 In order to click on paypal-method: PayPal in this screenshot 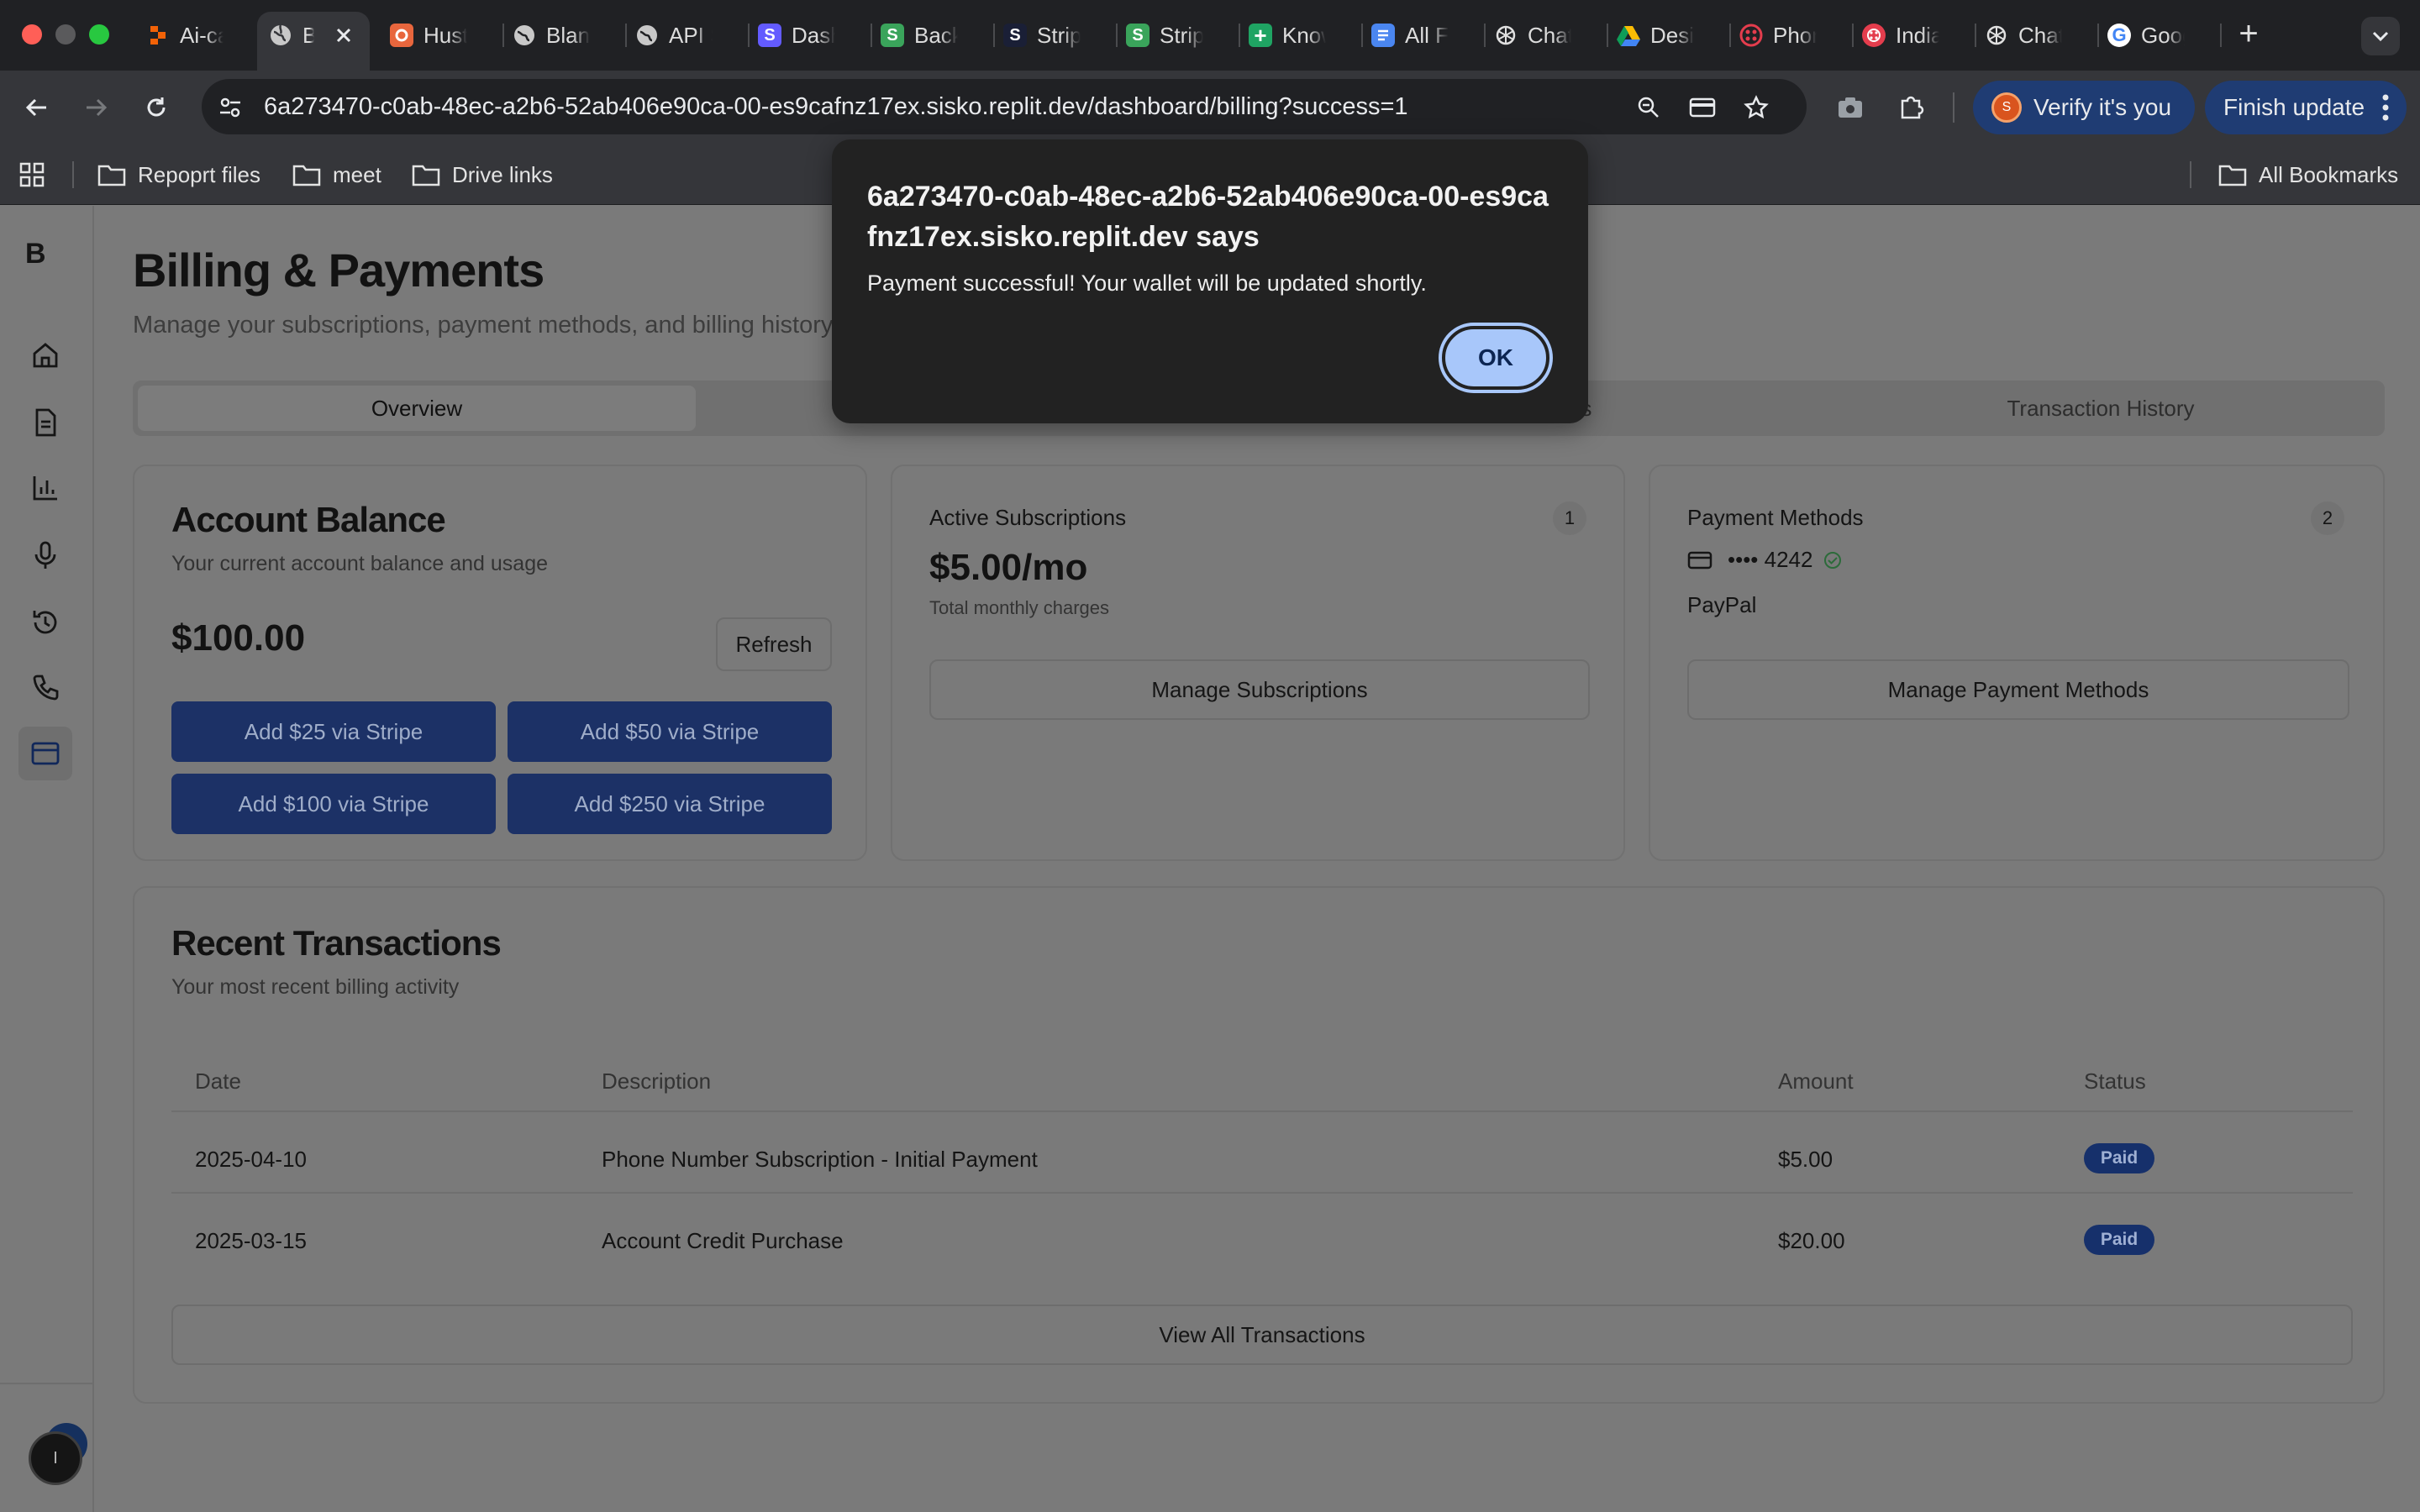, I will do `click(1722, 604)`.